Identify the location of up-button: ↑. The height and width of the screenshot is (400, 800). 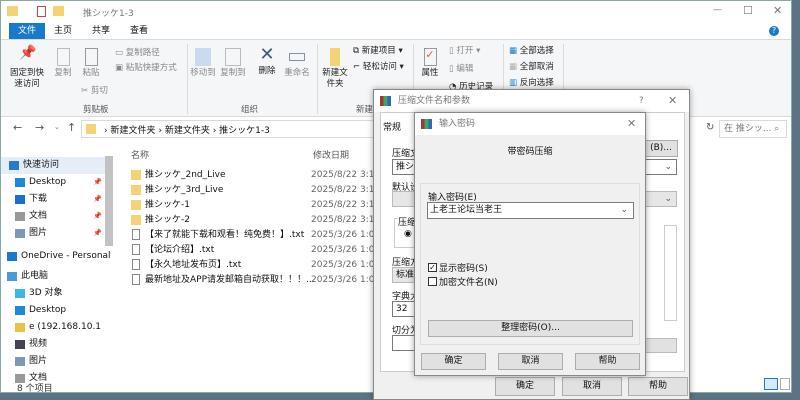
(71, 127).